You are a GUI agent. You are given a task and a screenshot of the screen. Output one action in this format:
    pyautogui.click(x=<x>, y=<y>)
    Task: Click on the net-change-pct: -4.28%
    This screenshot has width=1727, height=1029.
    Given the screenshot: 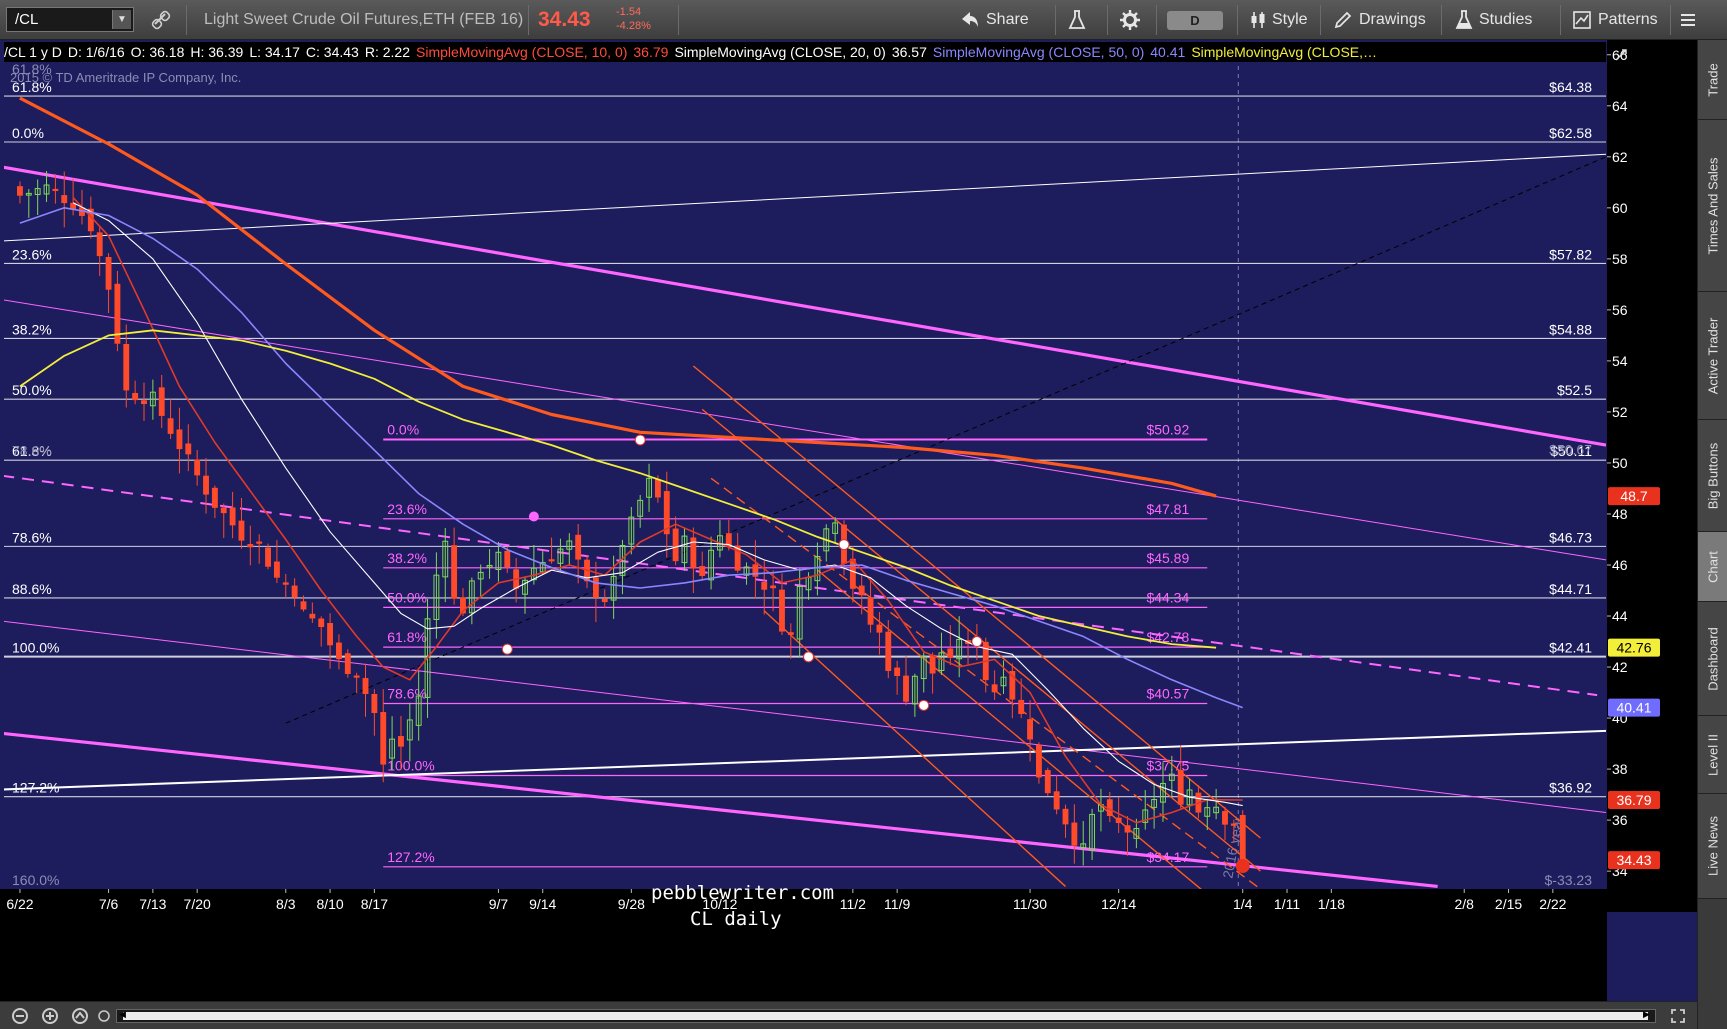 What is the action you would take?
    pyautogui.click(x=633, y=26)
    